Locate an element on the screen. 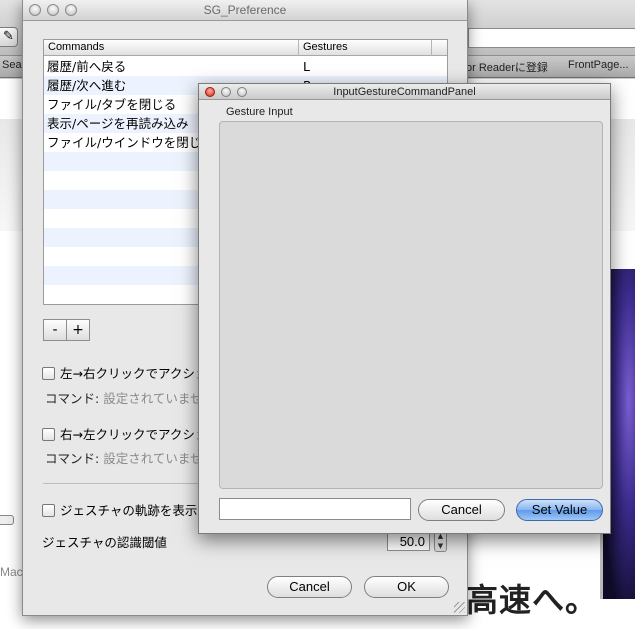 Image resolution: width=635 pixels, height=629 pixels. right-left-click-option: 右→左クリックでアクション is located at coordinates (131, 433).